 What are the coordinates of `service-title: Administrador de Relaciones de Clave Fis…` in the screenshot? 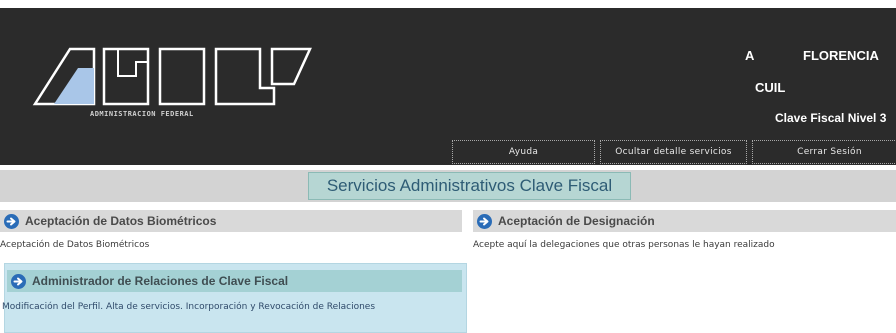 It's located at (160, 281).